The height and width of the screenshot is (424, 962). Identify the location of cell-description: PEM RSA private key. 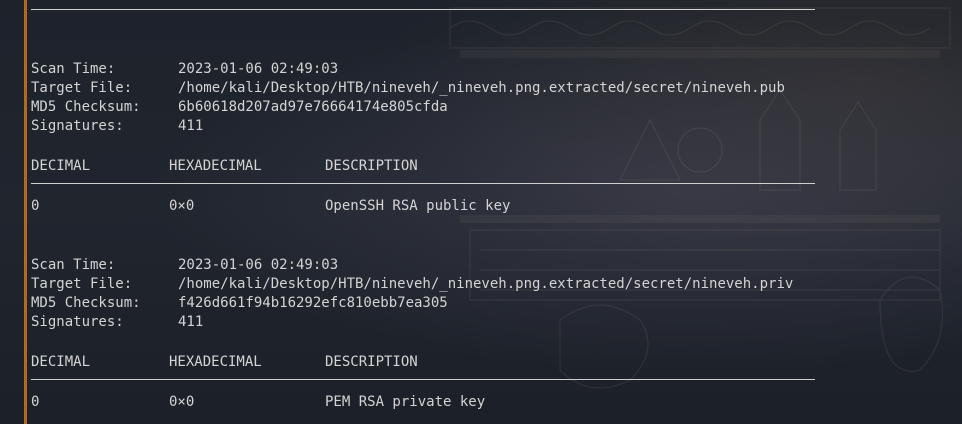
(405, 402).